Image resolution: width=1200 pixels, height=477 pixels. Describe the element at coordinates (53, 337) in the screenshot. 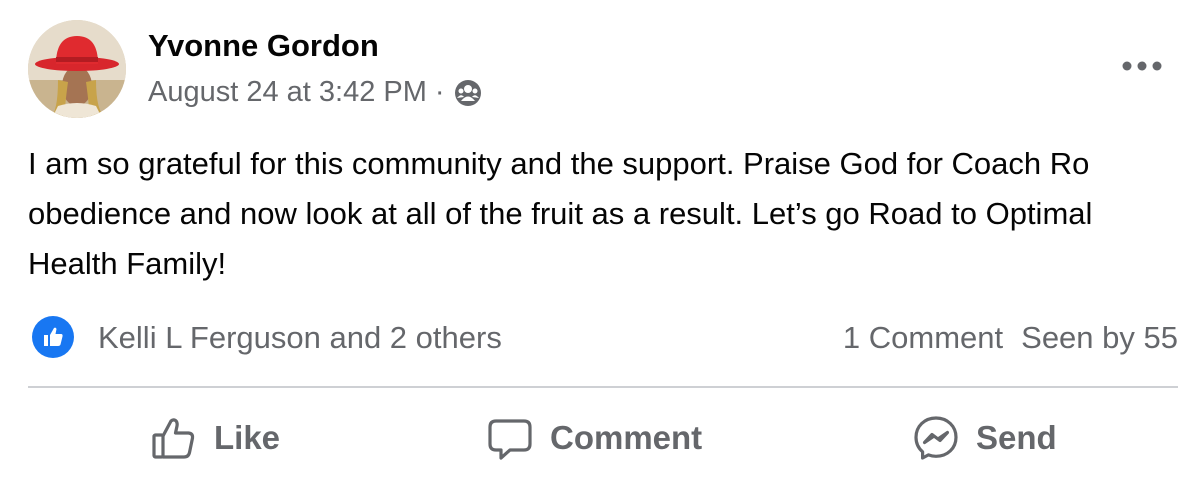

I see `like-reaction-icon` at that location.